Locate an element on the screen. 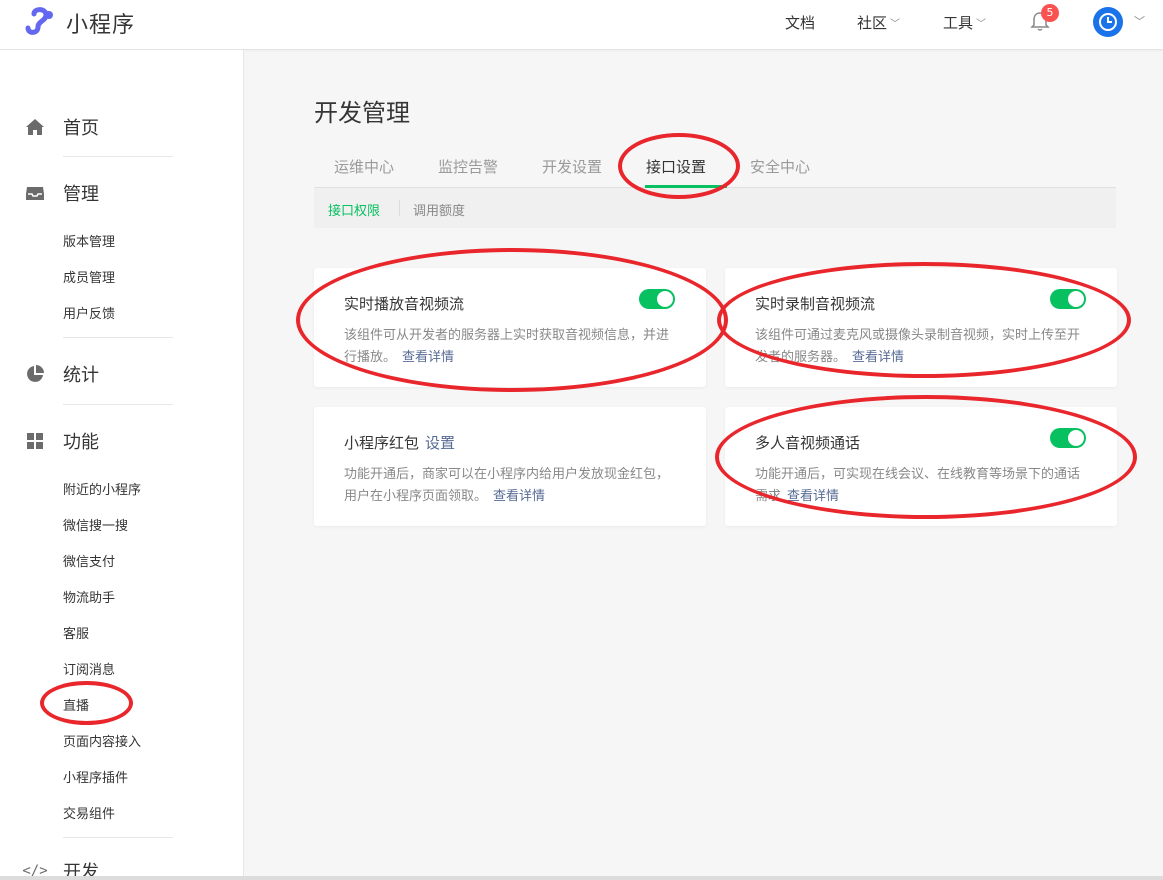 The width and height of the screenshot is (1163, 880). subtab-api-permissions: 接口权限 is located at coordinates (354, 209).